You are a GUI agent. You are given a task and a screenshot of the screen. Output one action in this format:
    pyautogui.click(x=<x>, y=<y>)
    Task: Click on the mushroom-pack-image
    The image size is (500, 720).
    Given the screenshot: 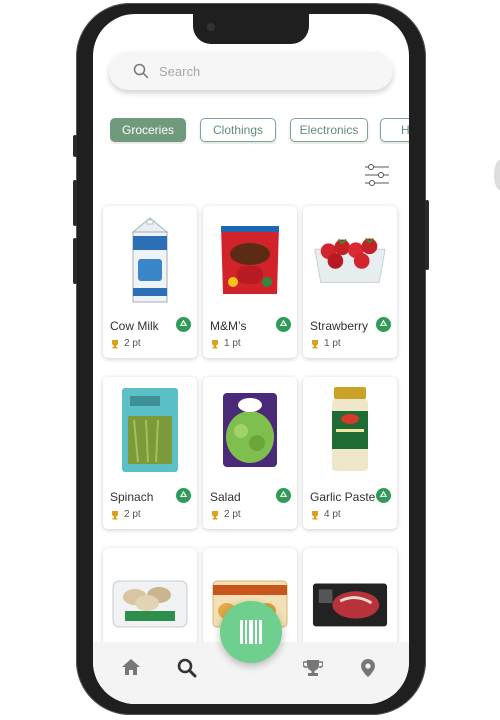 What is the action you would take?
    pyautogui.click(x=150, y=603)
    